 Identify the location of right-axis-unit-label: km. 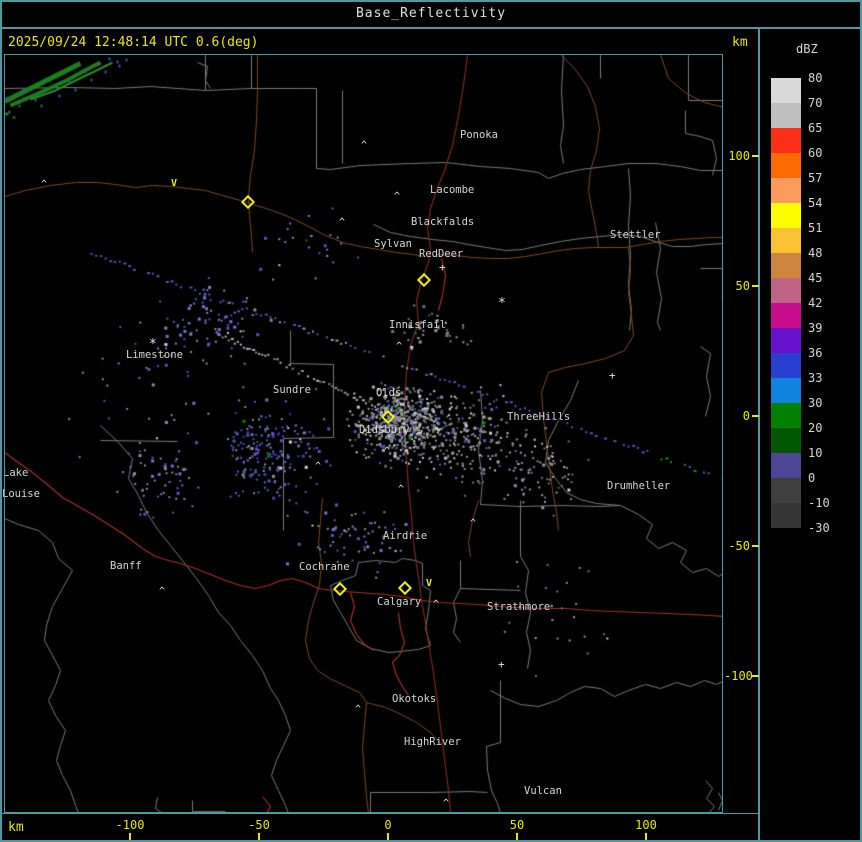
(740, 42).